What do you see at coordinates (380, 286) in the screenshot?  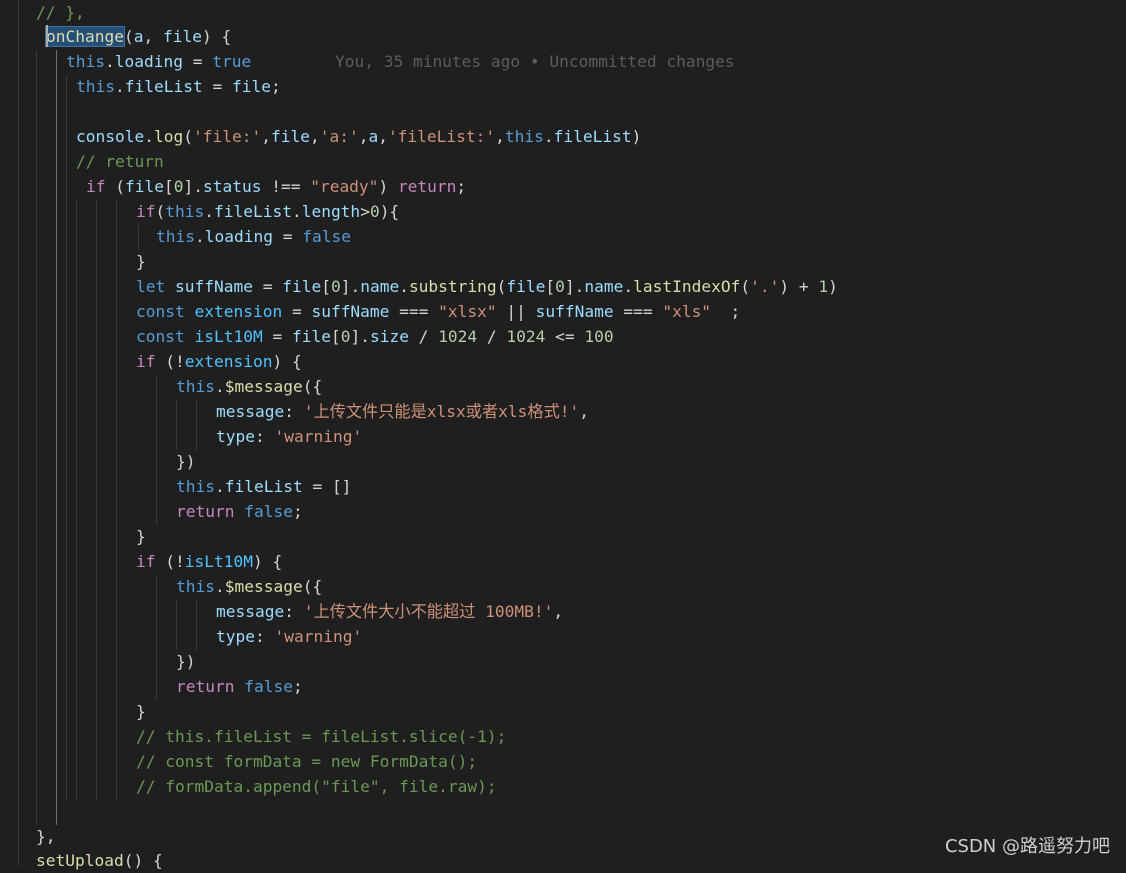 I see `code-token: name` at bounding box center [380, 286].